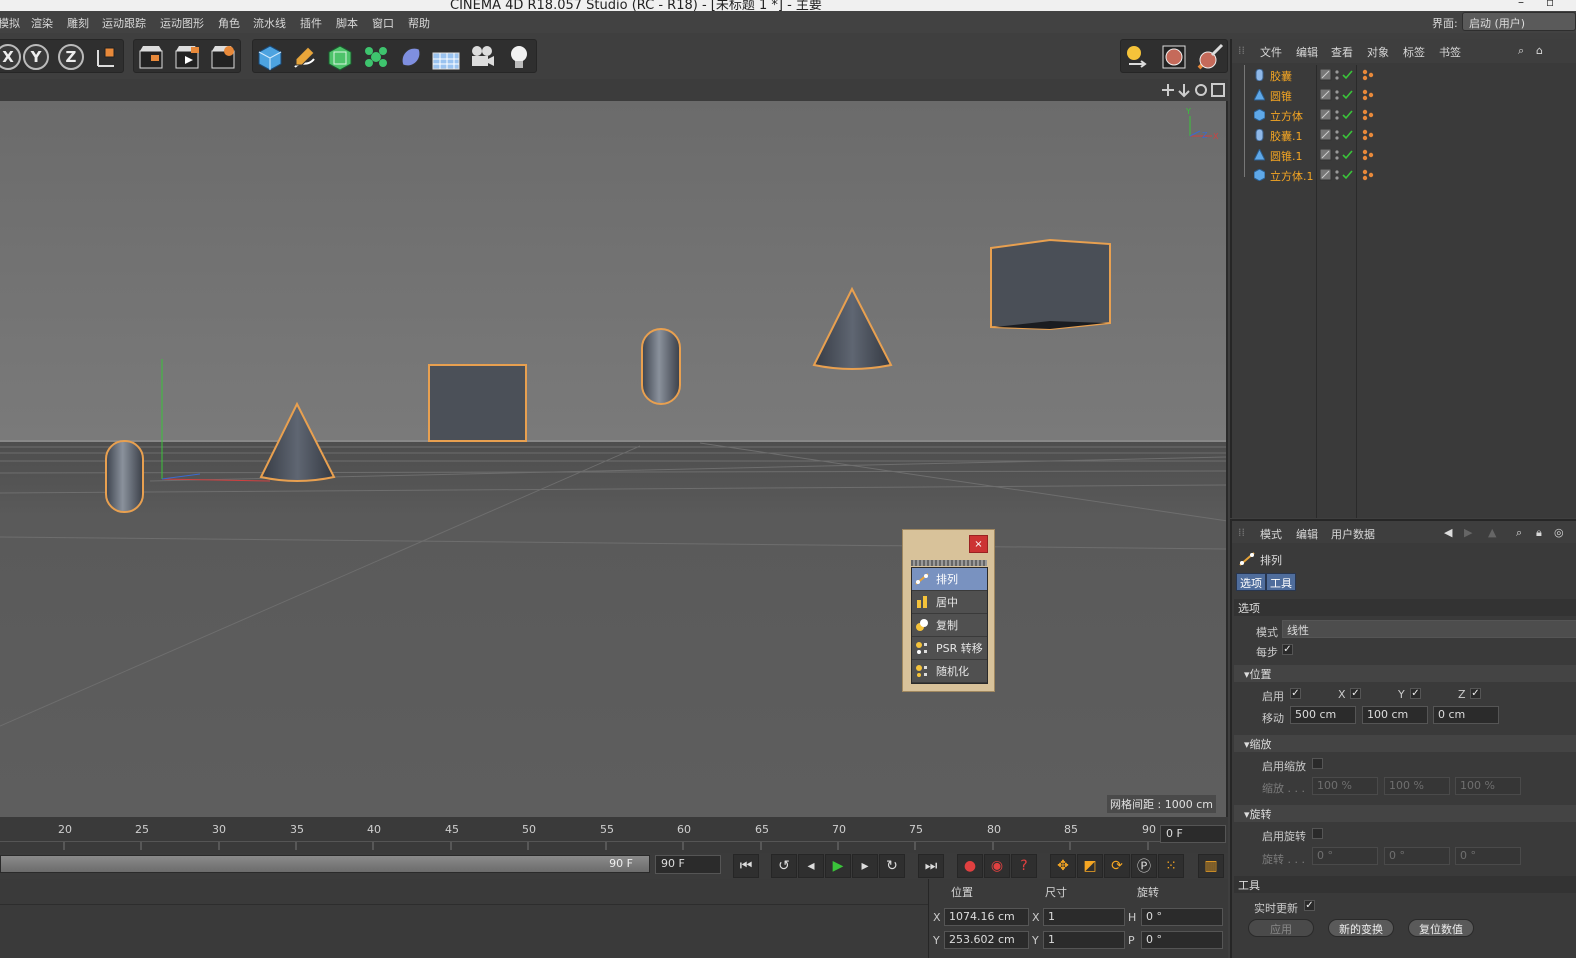 The height and width of the screenshot is (958, 1576). What do you see at coordinates (1539, 533) in the screenshot?
I see `lock-icon: 🔒︎` at bounding box center [1539, 533].